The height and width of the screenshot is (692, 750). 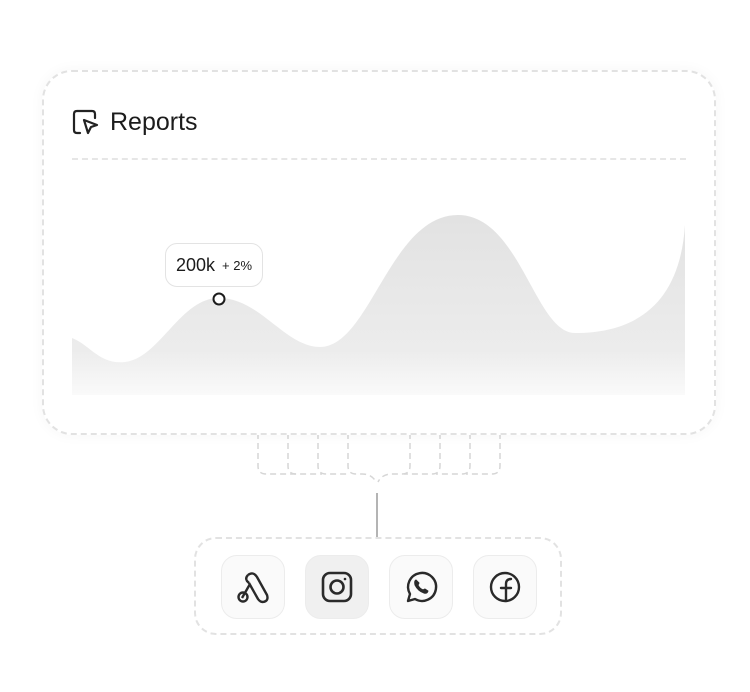 What do you see at coordinates (219, 299) in the screenshot?
I see `highlight-point` at bounding box center [219, 299].